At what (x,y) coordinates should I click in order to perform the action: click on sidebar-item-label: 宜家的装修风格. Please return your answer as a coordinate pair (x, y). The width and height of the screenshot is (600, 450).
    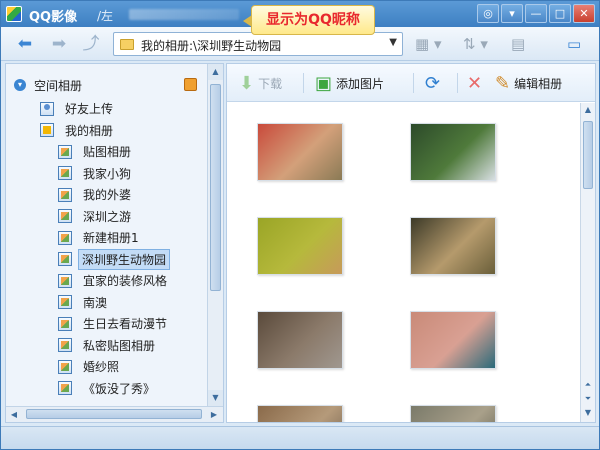
    Looking at the image, I should click on (125, 281).